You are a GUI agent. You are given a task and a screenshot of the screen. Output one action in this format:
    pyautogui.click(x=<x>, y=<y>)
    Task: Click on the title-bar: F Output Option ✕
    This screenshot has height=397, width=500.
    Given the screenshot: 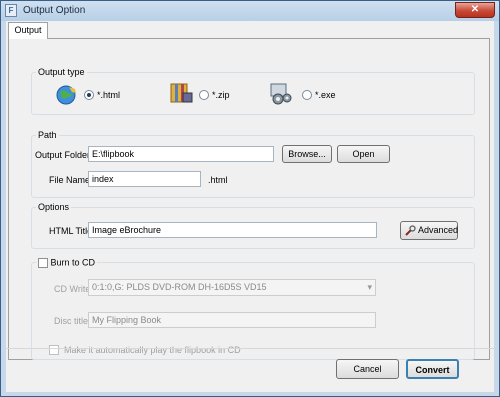 What is the action you would take?
    pyautogui.click(x=250, y=11)
    